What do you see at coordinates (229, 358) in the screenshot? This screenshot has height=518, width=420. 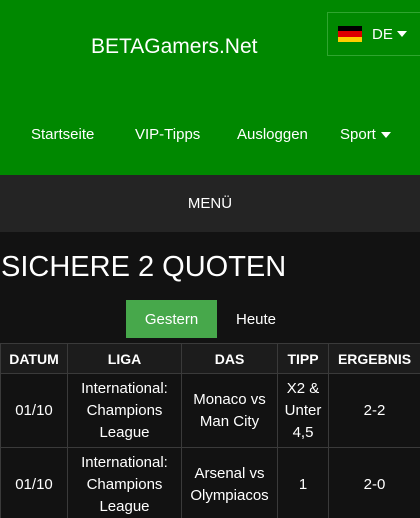 I see `column-header-das: DAS` at bounding box center [229, 358].